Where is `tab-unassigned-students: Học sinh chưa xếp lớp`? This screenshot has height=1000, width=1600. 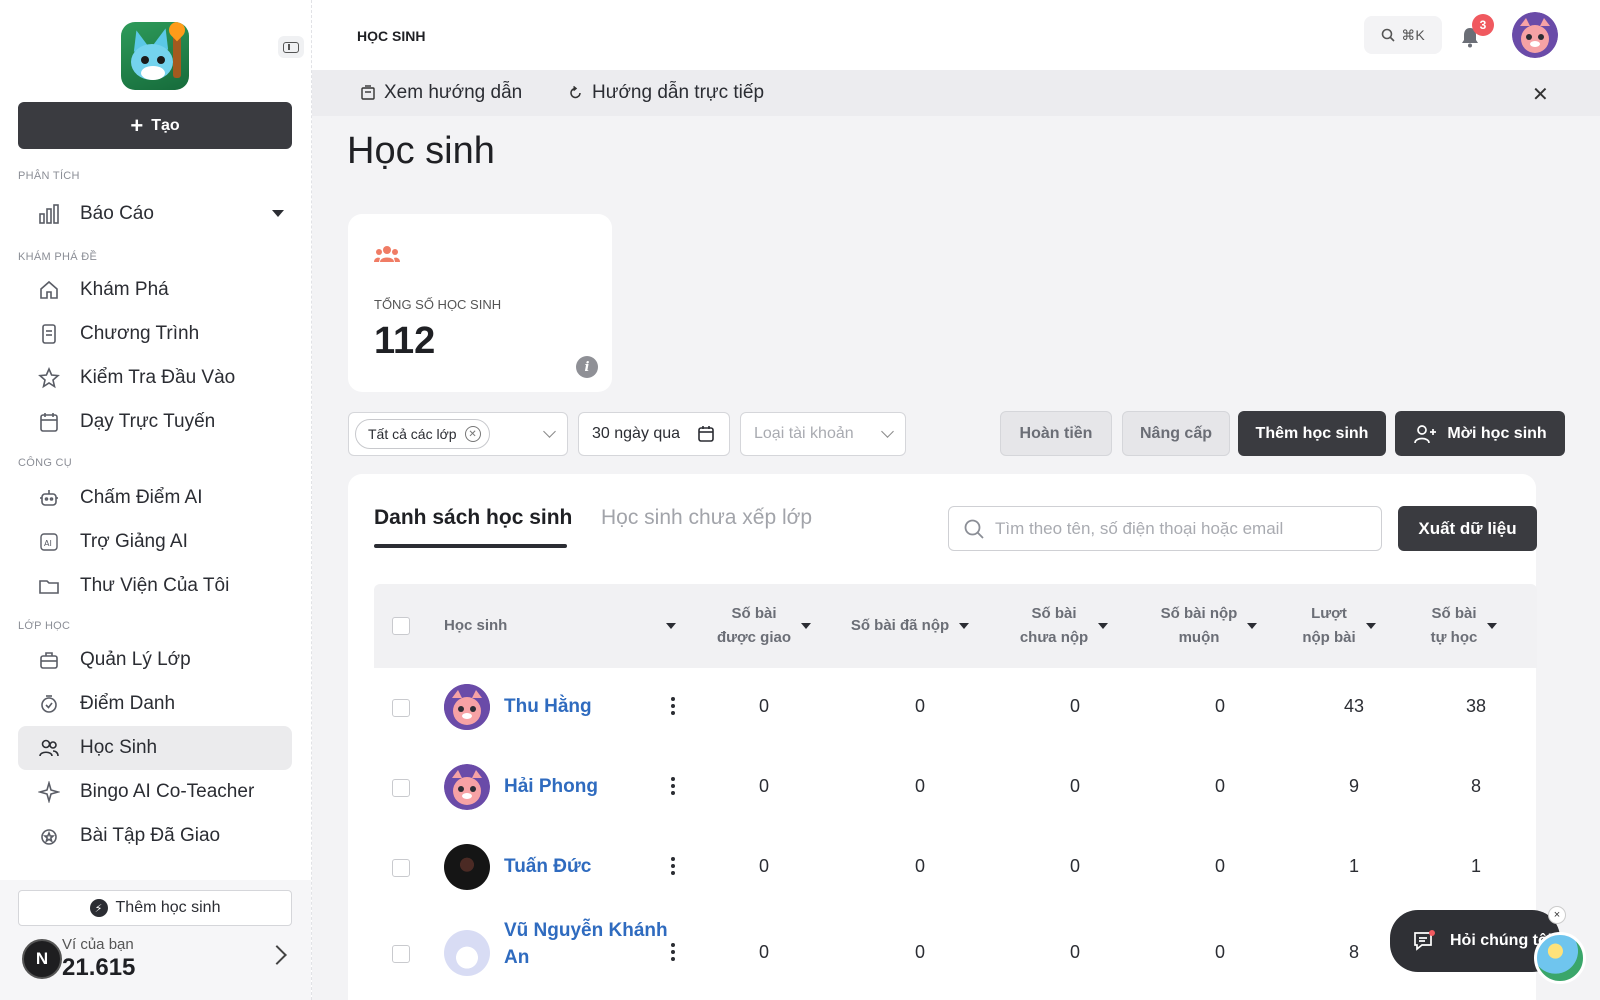 tab-unassigned-students: Học sinh chưa xếp lớp is located at coordinates (706, 518).